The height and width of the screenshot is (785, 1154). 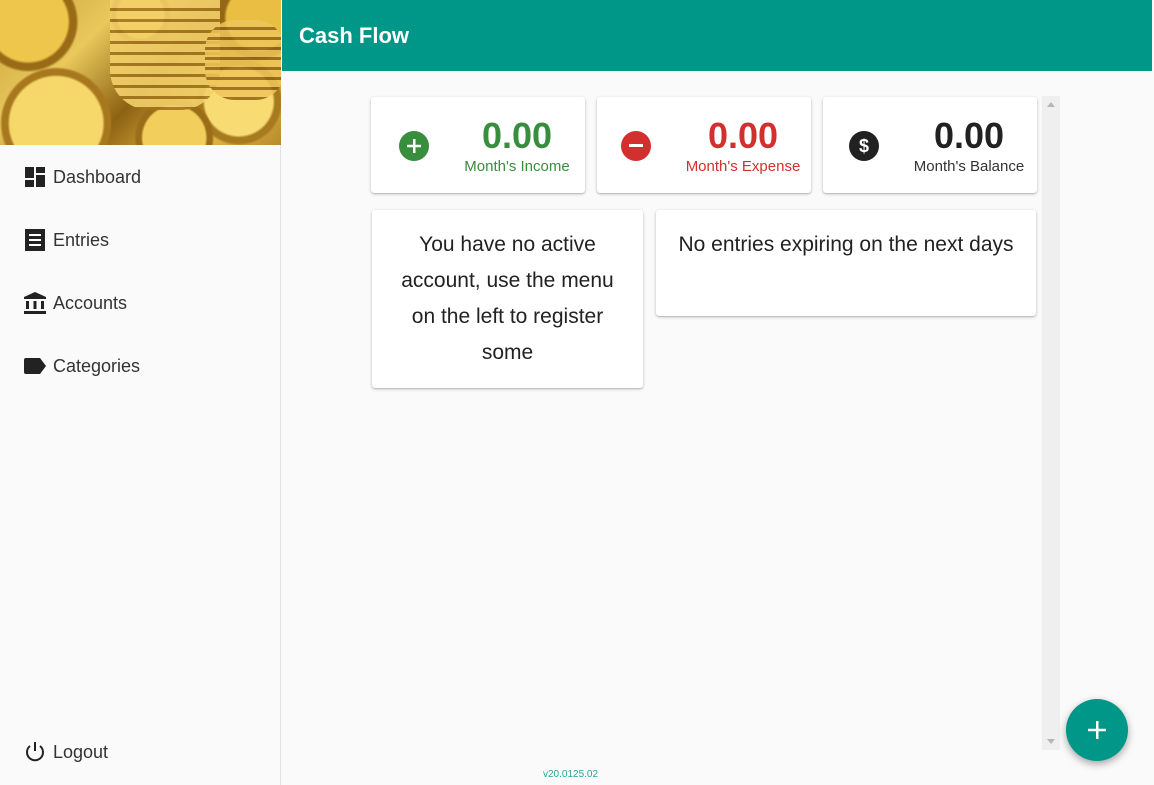 I want to click on dollar-circle-icon: $, so click(x=864, y=146).